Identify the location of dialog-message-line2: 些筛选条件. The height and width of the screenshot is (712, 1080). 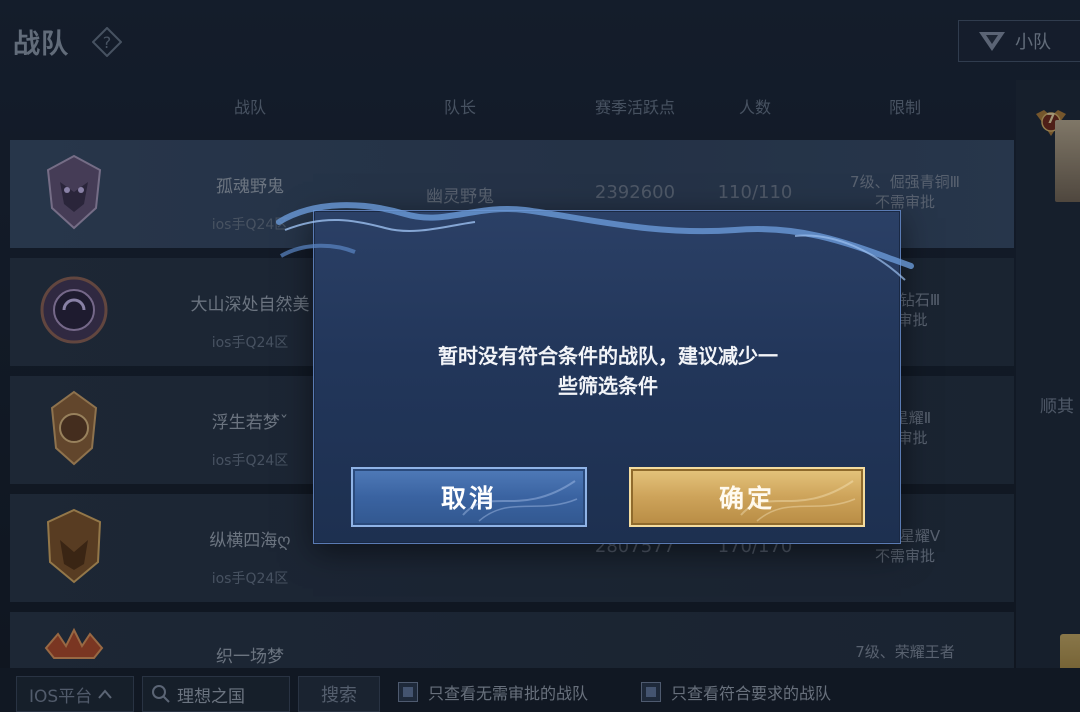
(608, 386).